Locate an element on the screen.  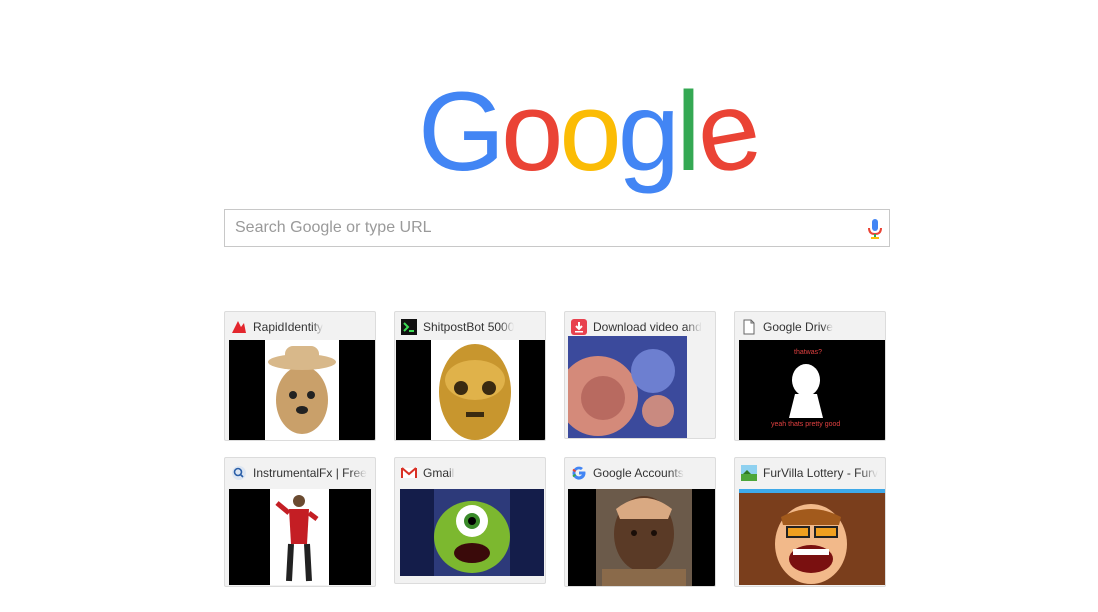
rapididentity-favicon-icon is located at coordinates (239, 327).